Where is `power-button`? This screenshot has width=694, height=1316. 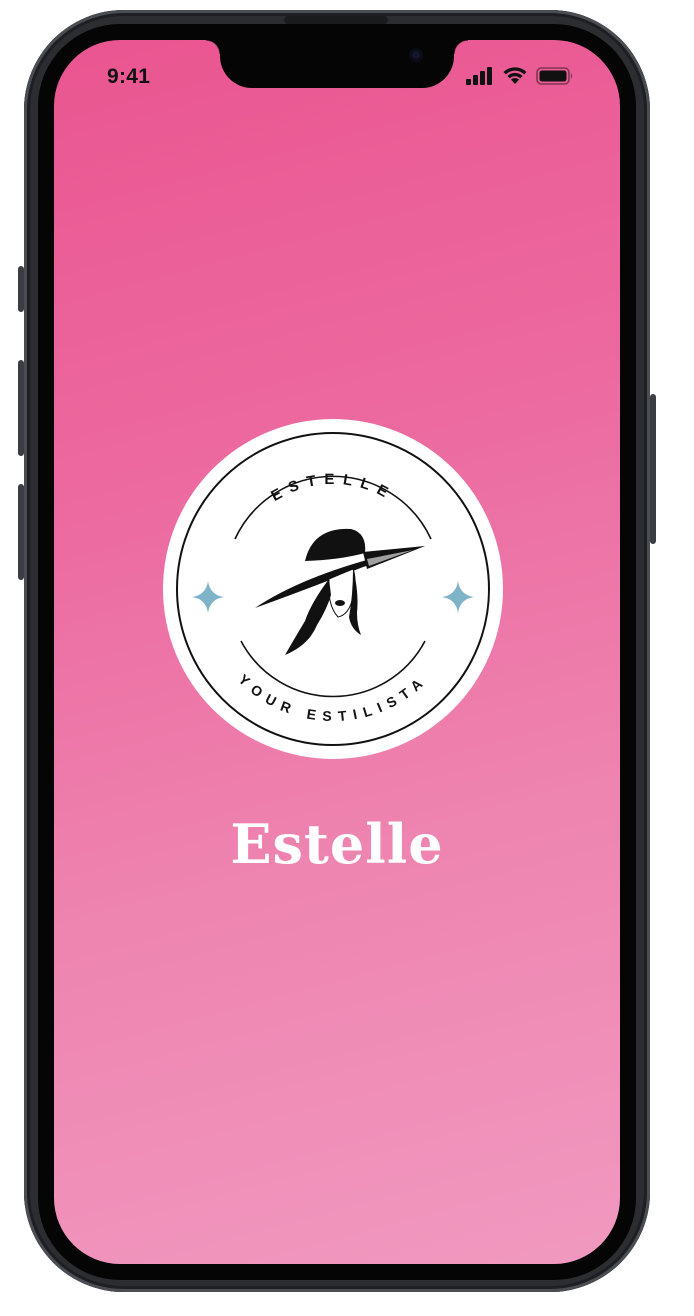 power-button is located at coordinates (653, 469).